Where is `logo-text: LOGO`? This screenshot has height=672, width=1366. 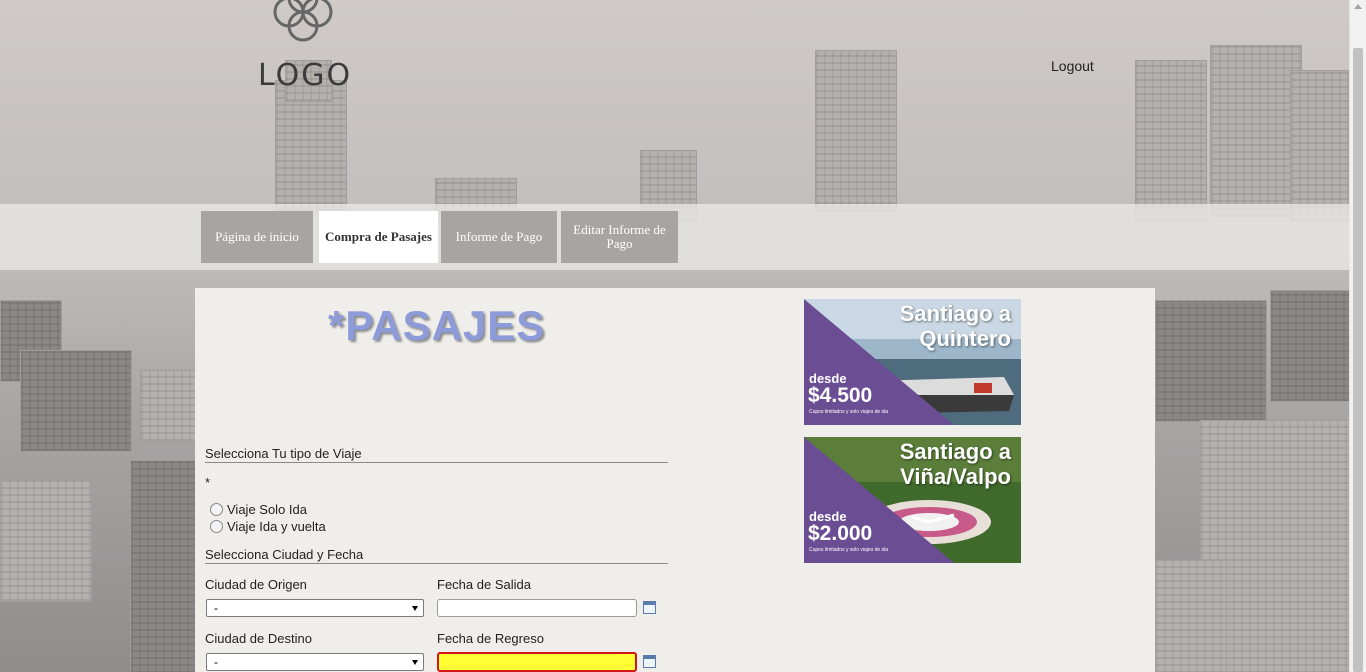
logo-text: LOGO is located at coordinates (305, 75).